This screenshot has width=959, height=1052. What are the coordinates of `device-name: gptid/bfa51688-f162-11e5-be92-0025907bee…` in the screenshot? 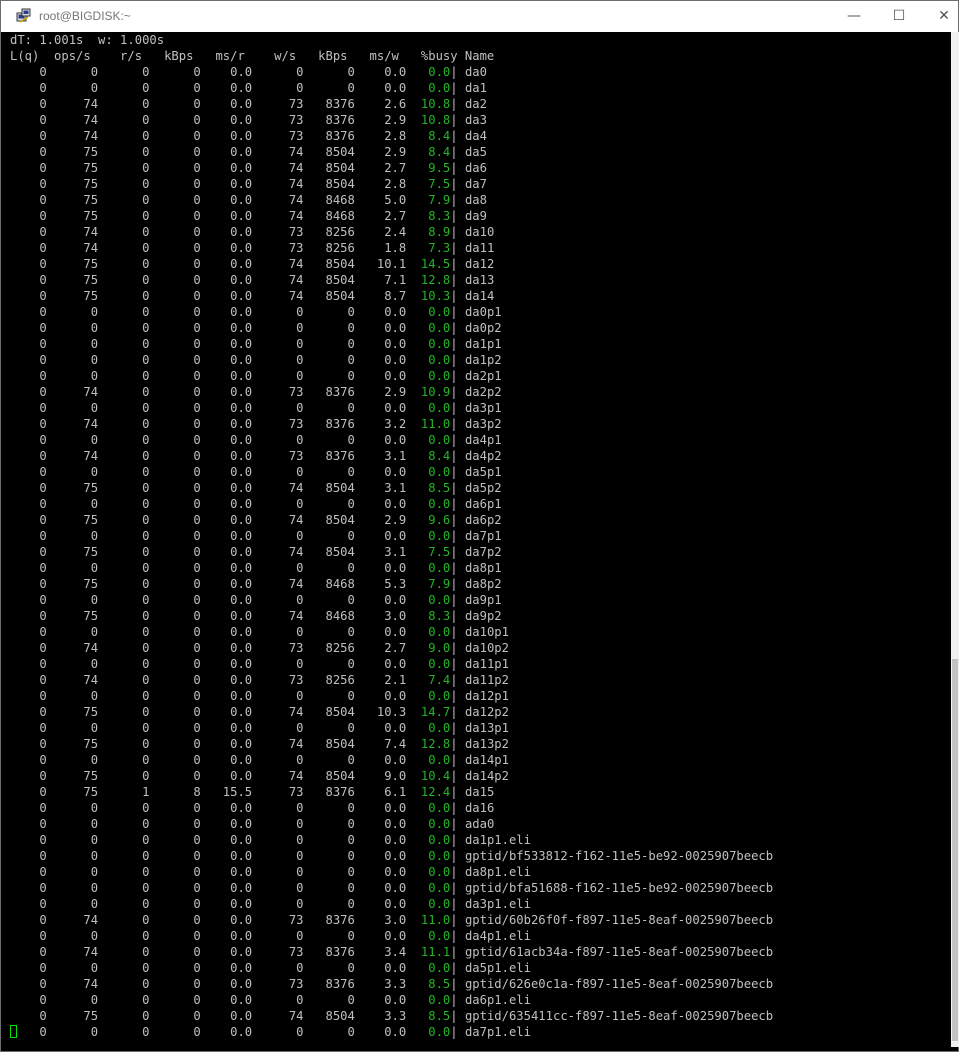 It's located at (619, 888).